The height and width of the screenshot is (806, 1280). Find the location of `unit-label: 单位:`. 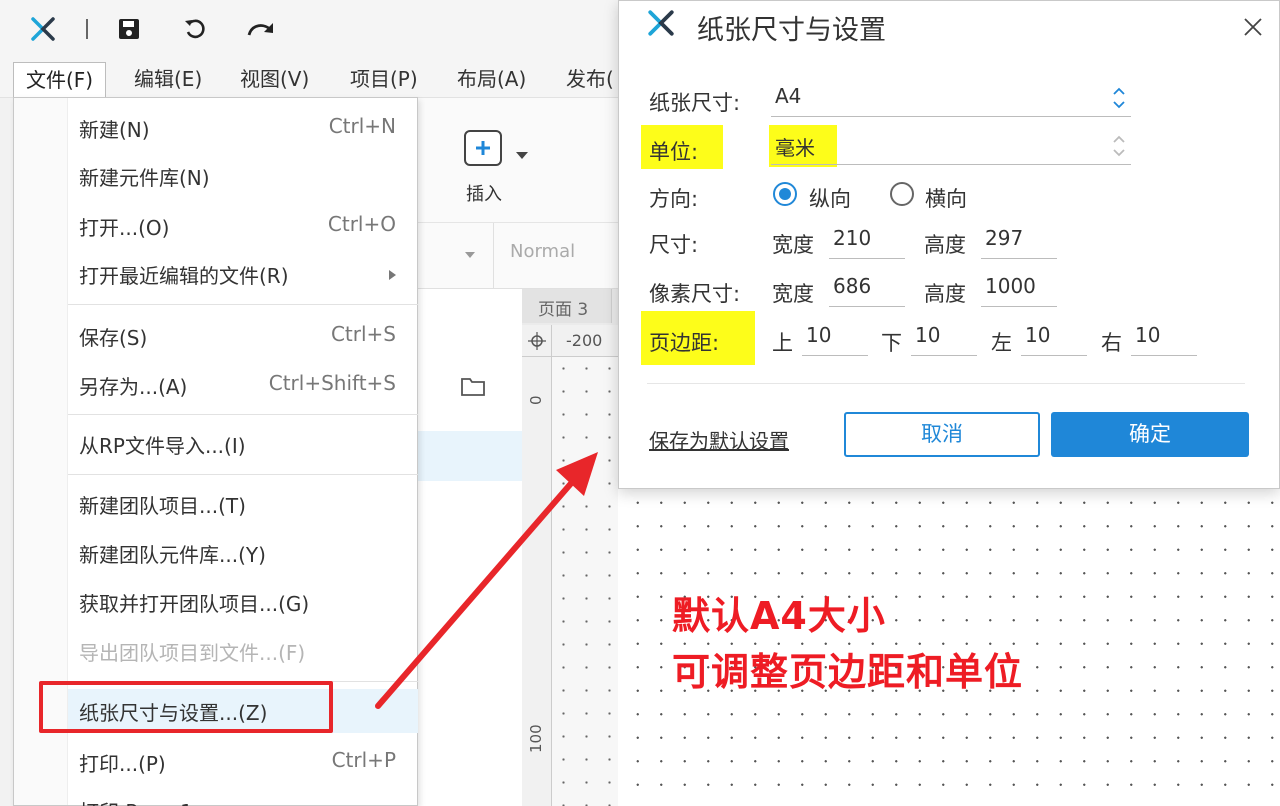

unit-label: 单位: is located at coordinates (674, 152).